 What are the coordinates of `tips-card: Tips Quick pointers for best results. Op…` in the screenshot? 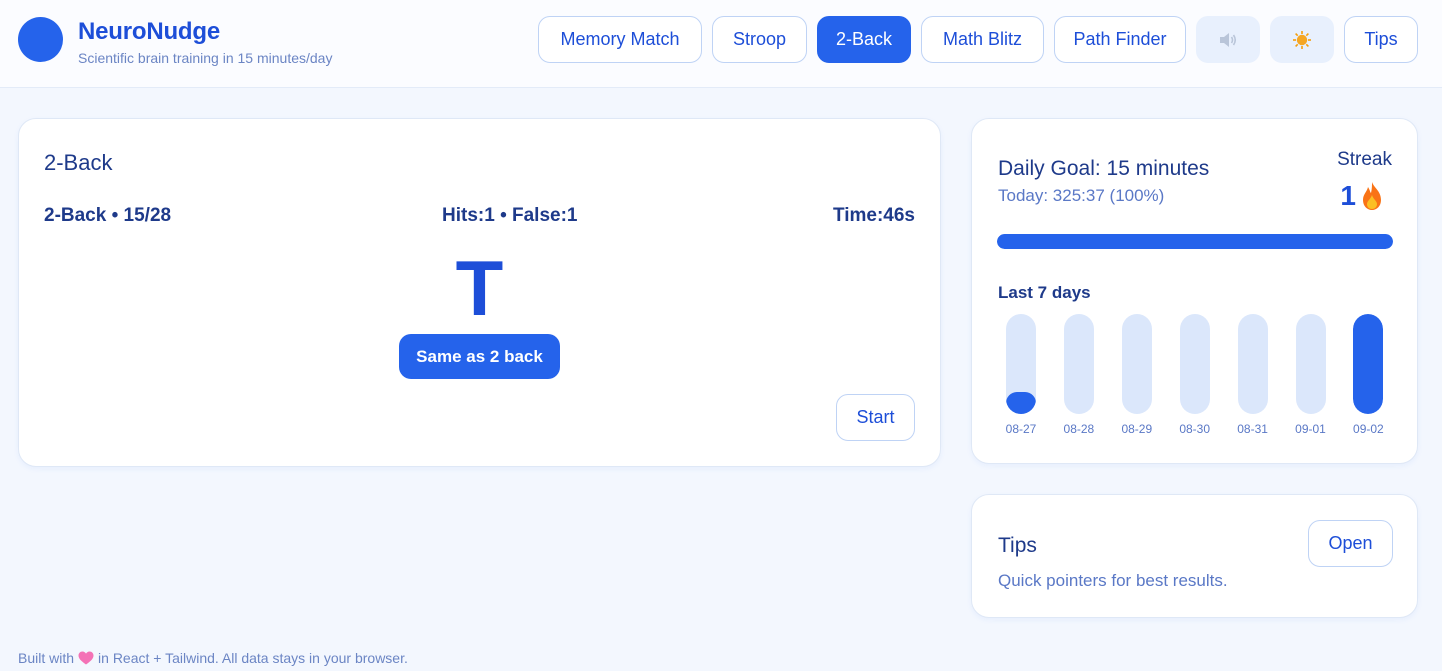 It's located at (1194, 556).